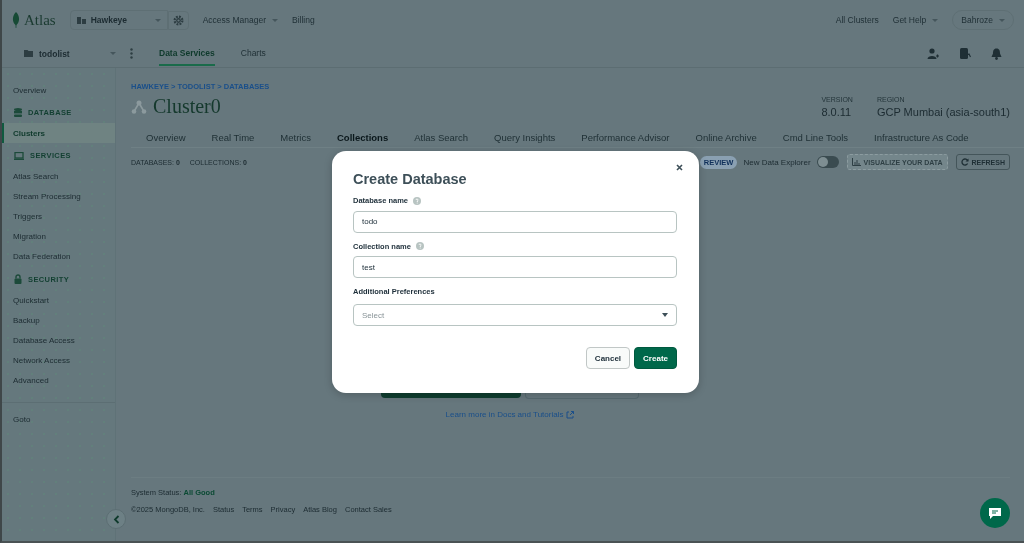 The image size is (1024, 543). I want to click on atlas-logo: Atlas, so click(34, 20).